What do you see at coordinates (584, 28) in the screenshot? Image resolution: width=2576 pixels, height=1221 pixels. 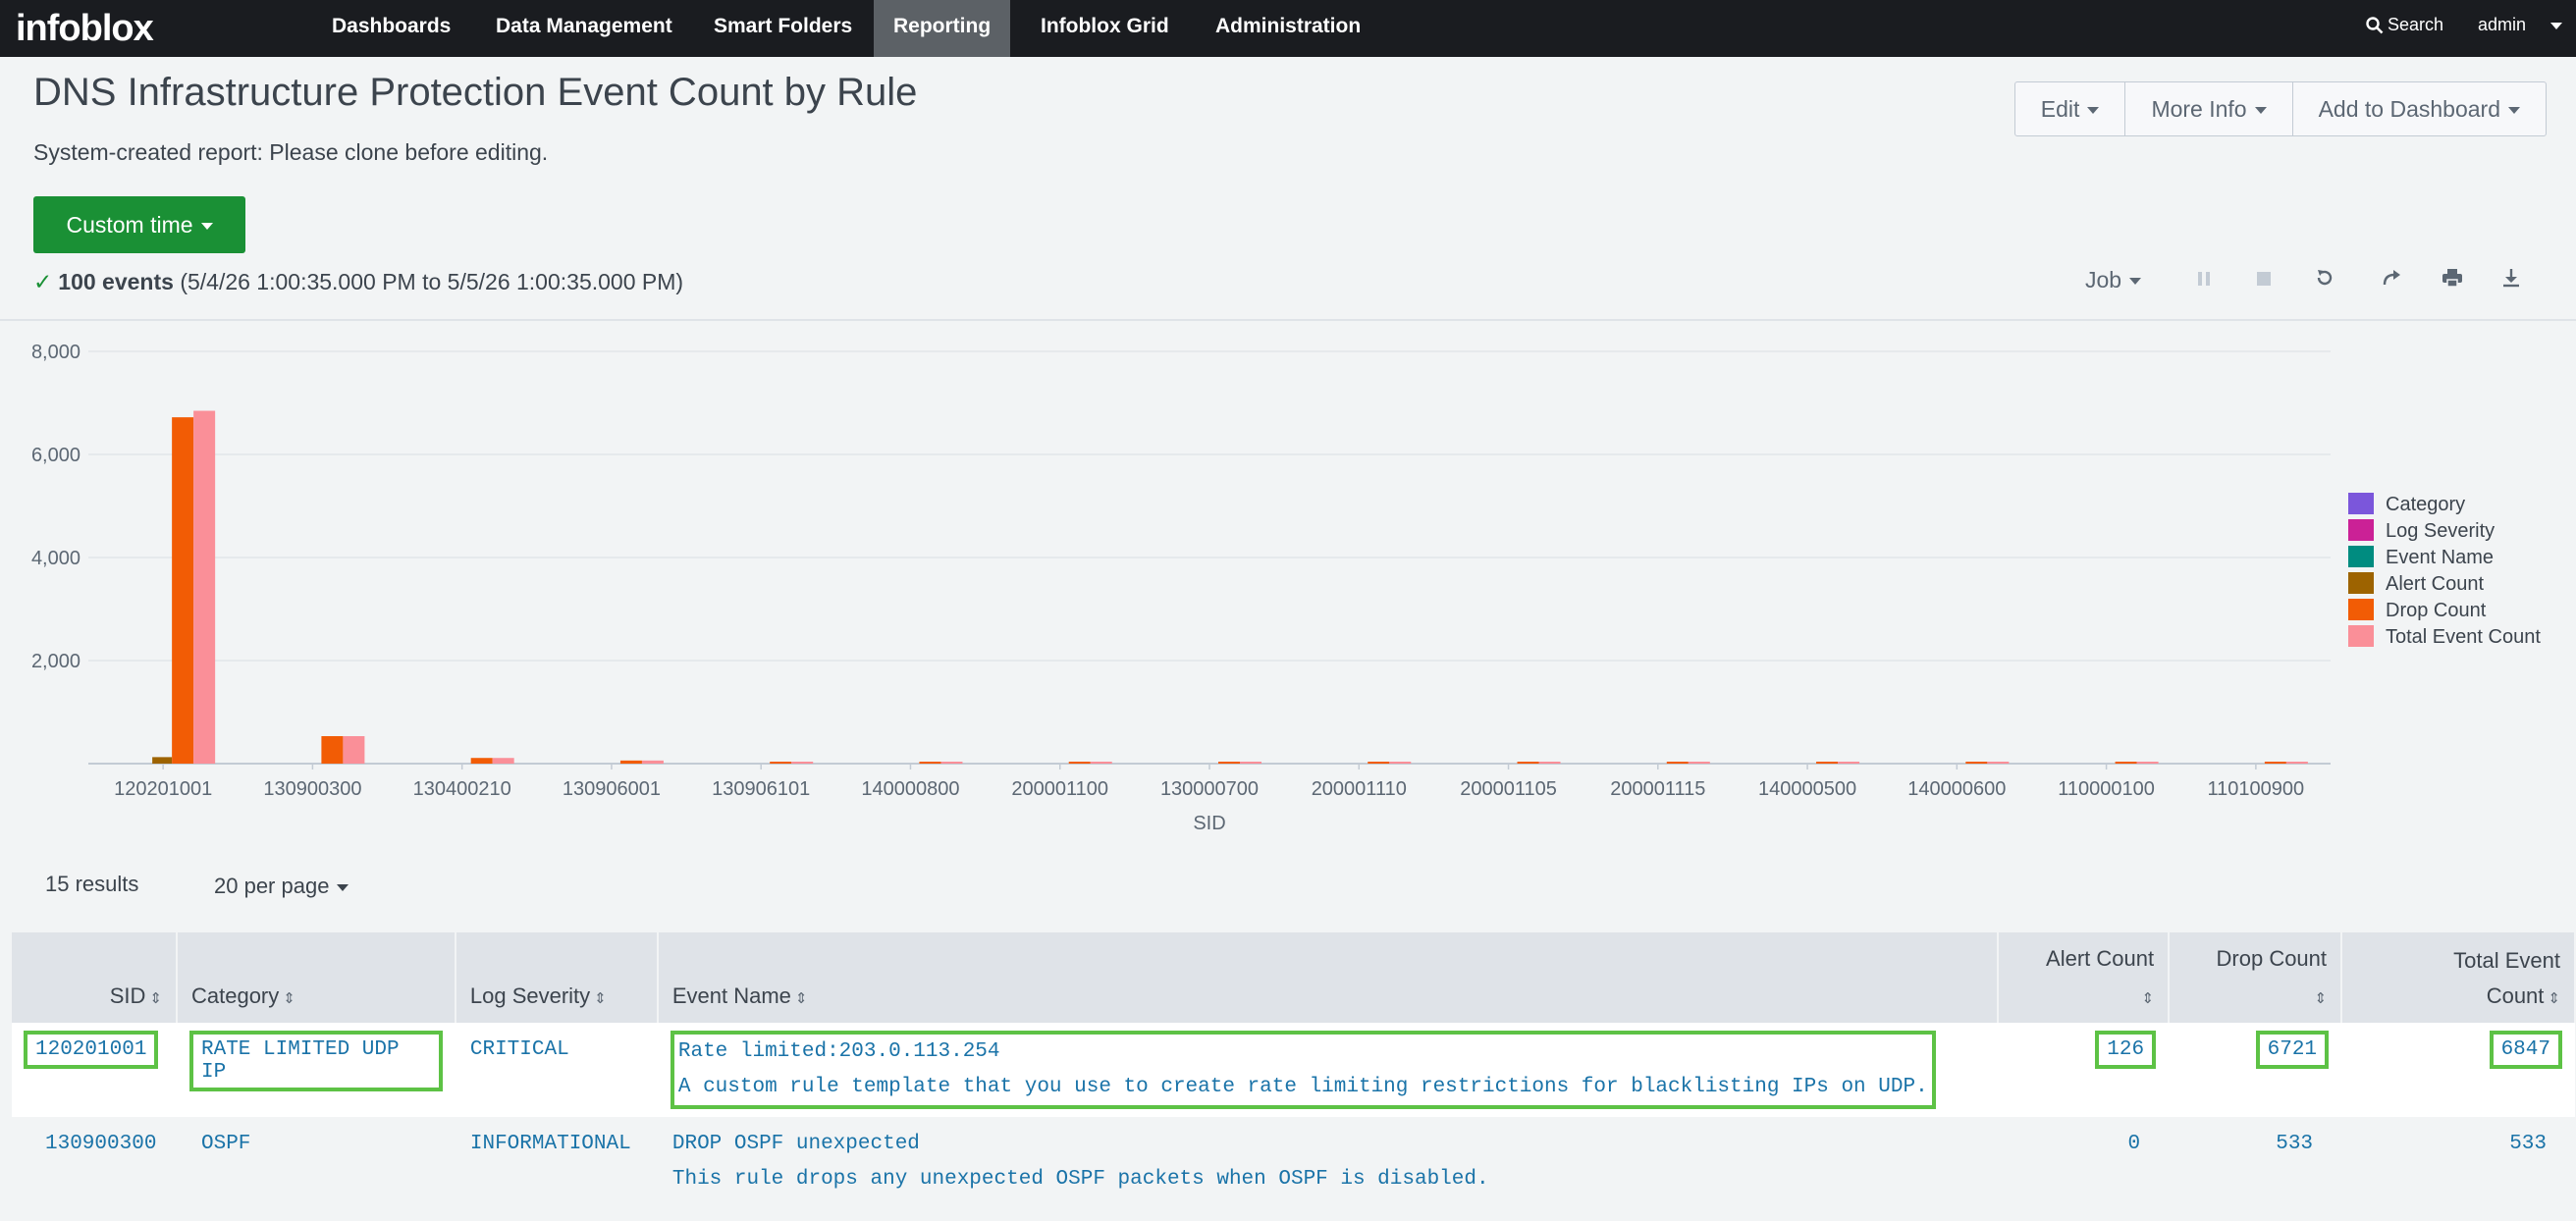 I see `nav-data-management: Data Management` at bounding box center [584, 28].